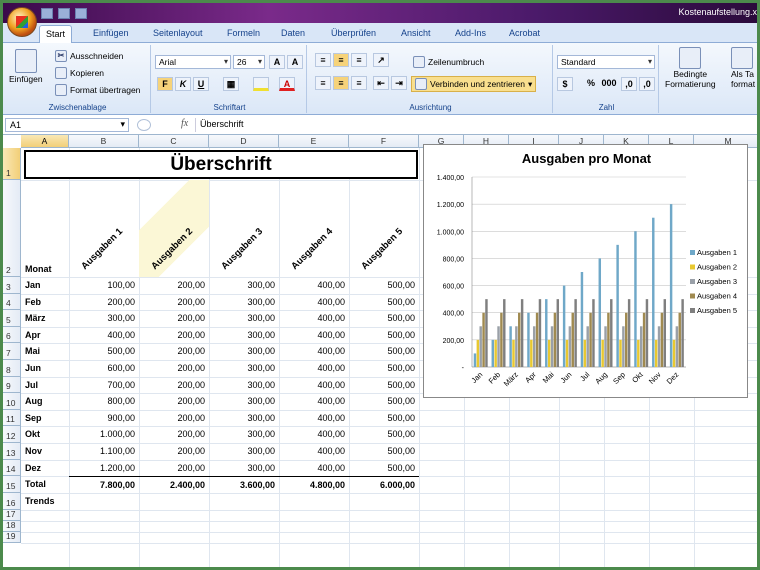 The width and height of the screenshot is (760, 570). I want to click on undo-icon, so click(64, 13).